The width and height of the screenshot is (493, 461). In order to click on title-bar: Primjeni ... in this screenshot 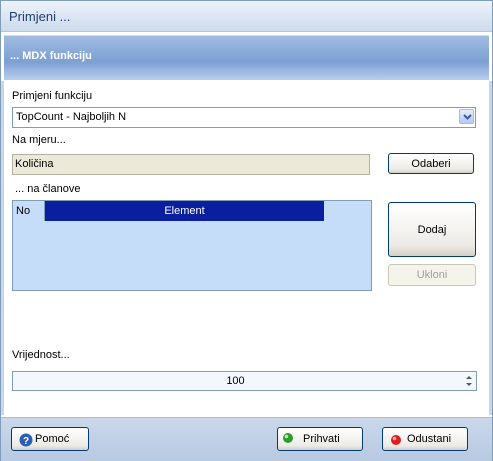, I will do `click(246, 16)`.